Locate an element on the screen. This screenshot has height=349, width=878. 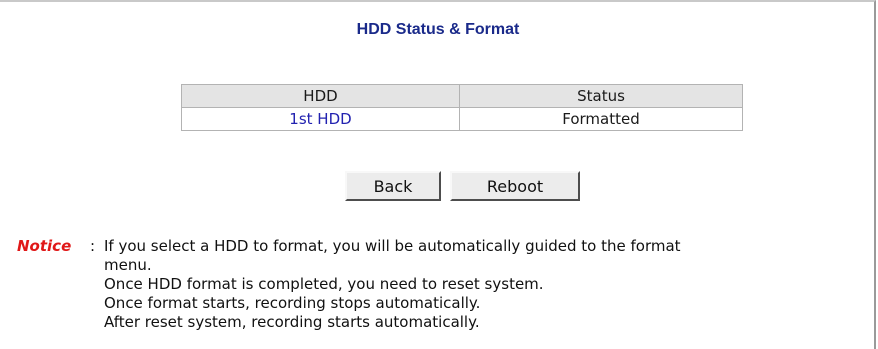
hdd-link-1st: 1st HDD is located at coordinates (320, 119).